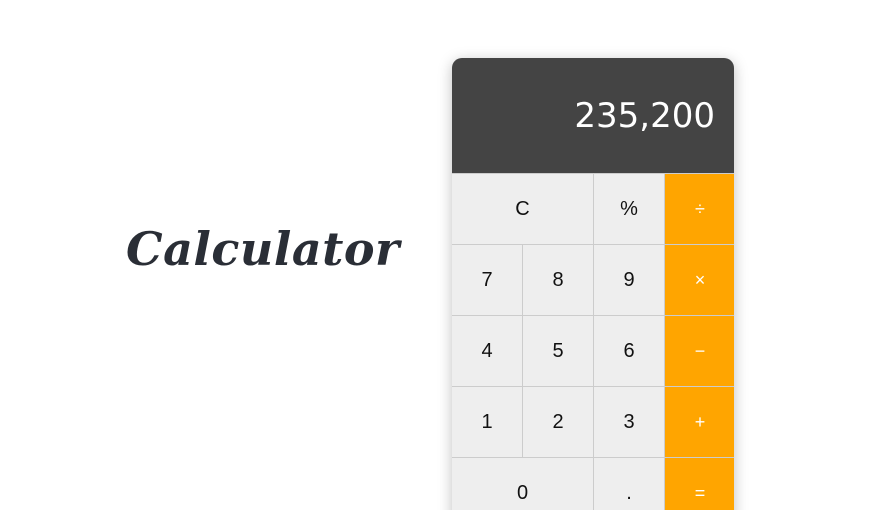 The width and height of the screenshot is (876, 510). I want to click on divide-button: ÷, so click(699, 209).